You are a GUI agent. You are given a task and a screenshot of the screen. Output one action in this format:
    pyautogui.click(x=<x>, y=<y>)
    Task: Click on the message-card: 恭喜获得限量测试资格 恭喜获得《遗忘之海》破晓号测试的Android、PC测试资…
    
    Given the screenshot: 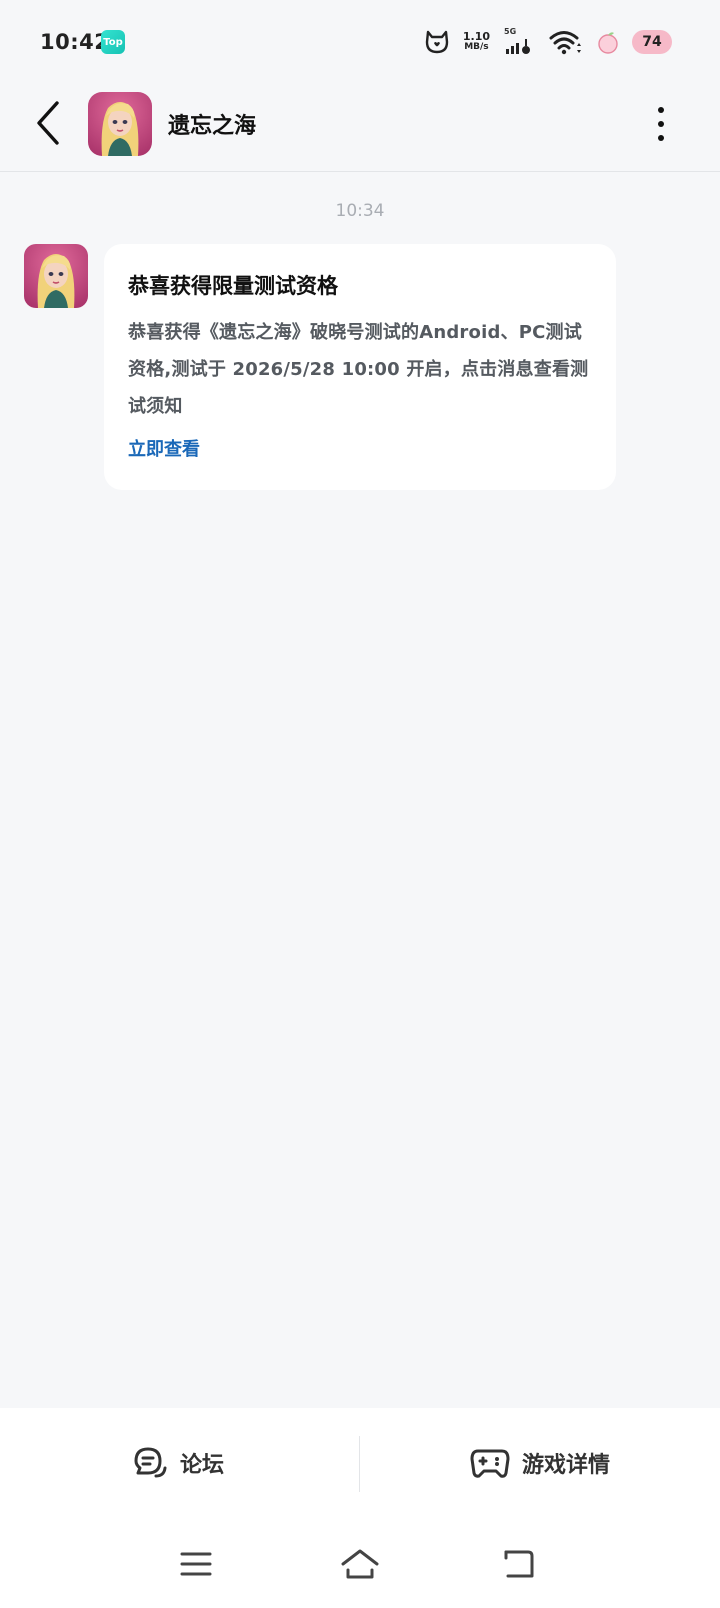 What is the action you would take?
    pyautogui.click(x=360, y=367)
    